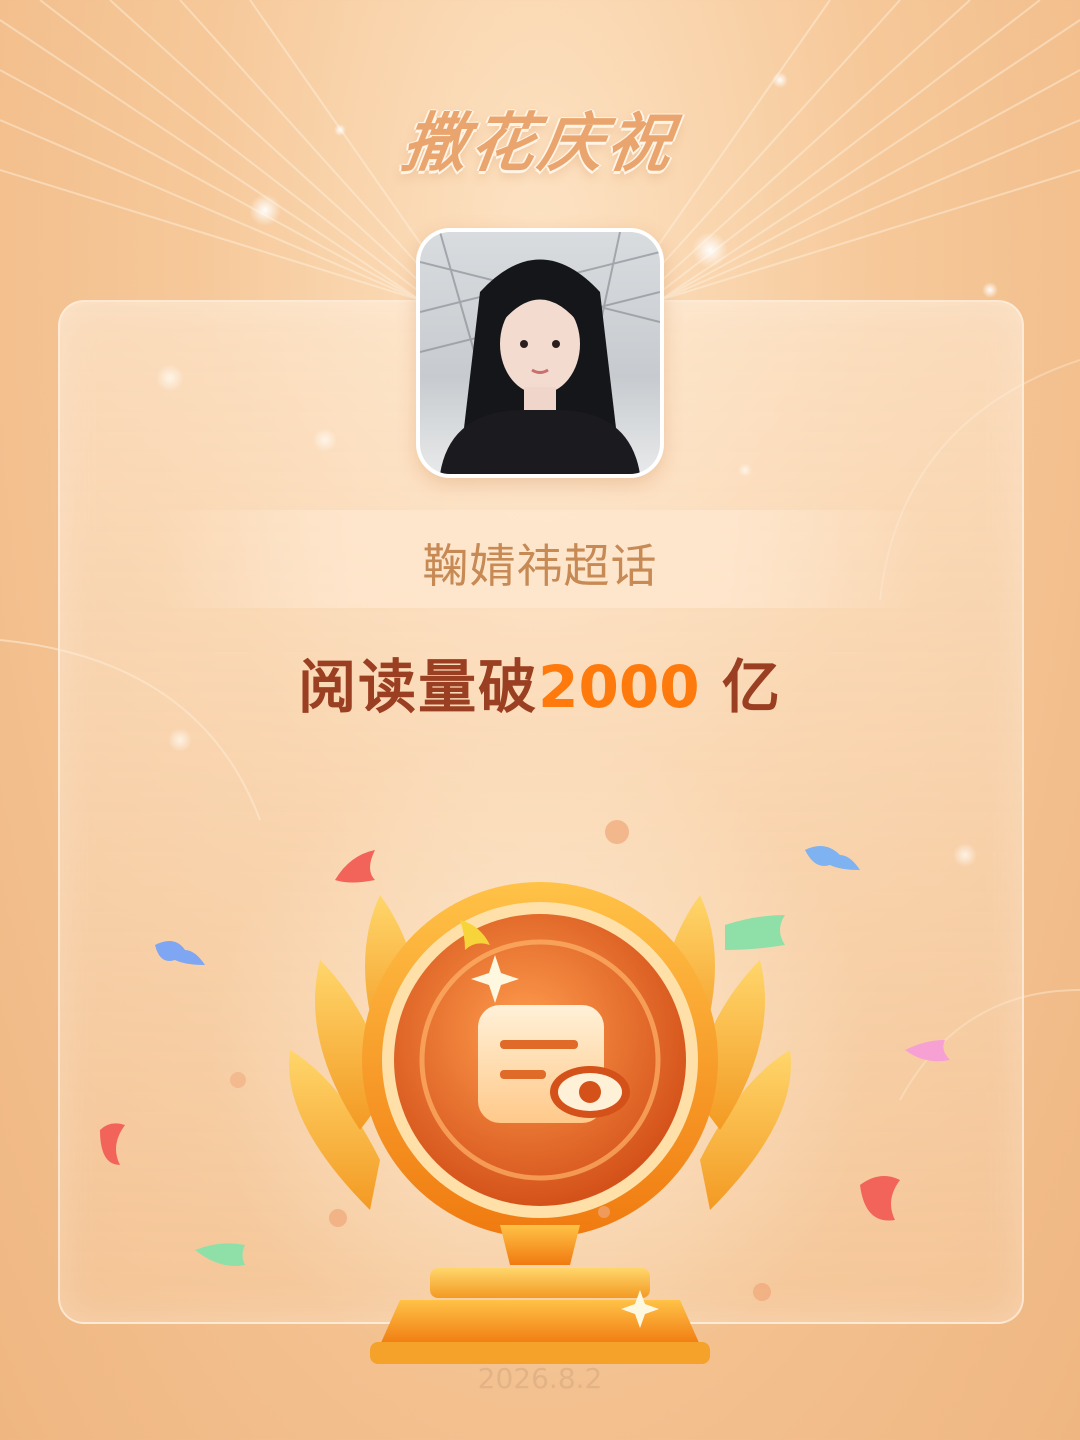 The image size is (1080, 1440). I want to click on topic-name: 鞠婧祎超话, so click(540, 566).